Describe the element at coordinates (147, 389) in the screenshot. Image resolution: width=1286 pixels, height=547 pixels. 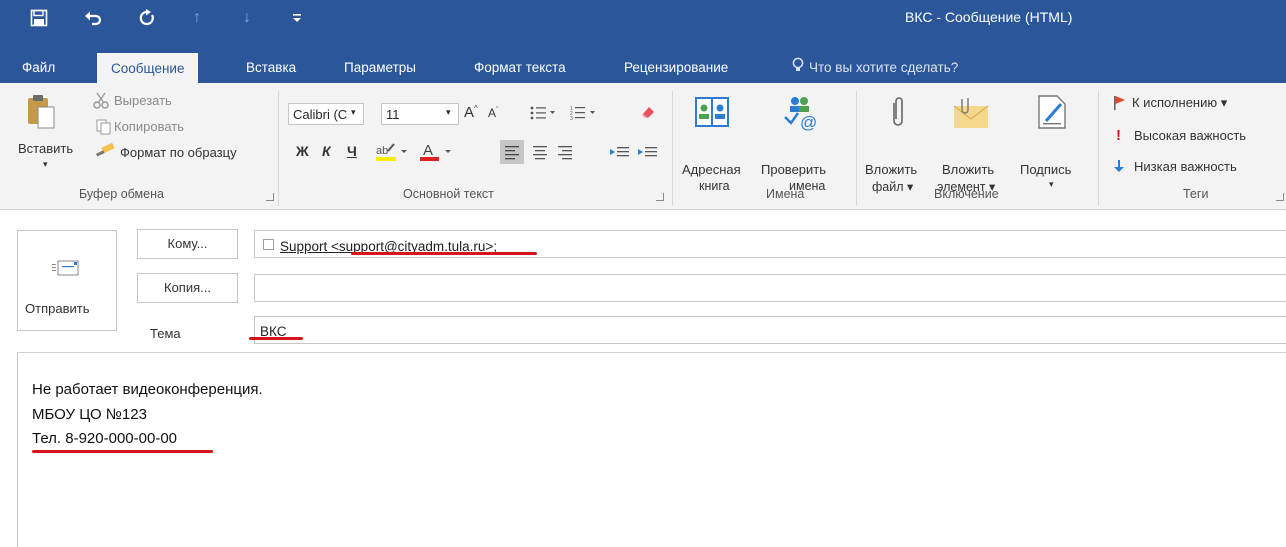
I see `body-line: Не работает видеоконференция.` at that location.